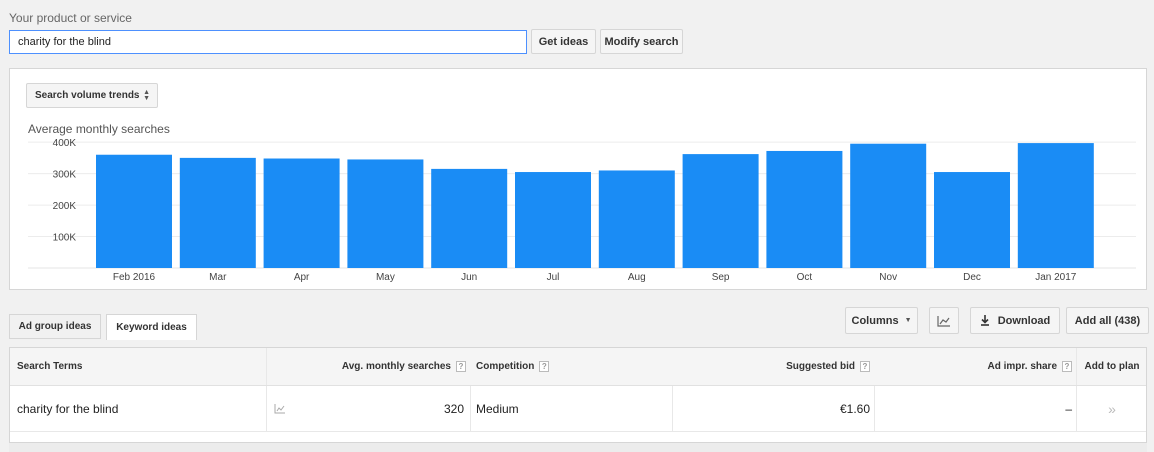  Describe the element at coordinates (972, 277) in the screenshot. I see `x-tick-label: Dec` at that location.